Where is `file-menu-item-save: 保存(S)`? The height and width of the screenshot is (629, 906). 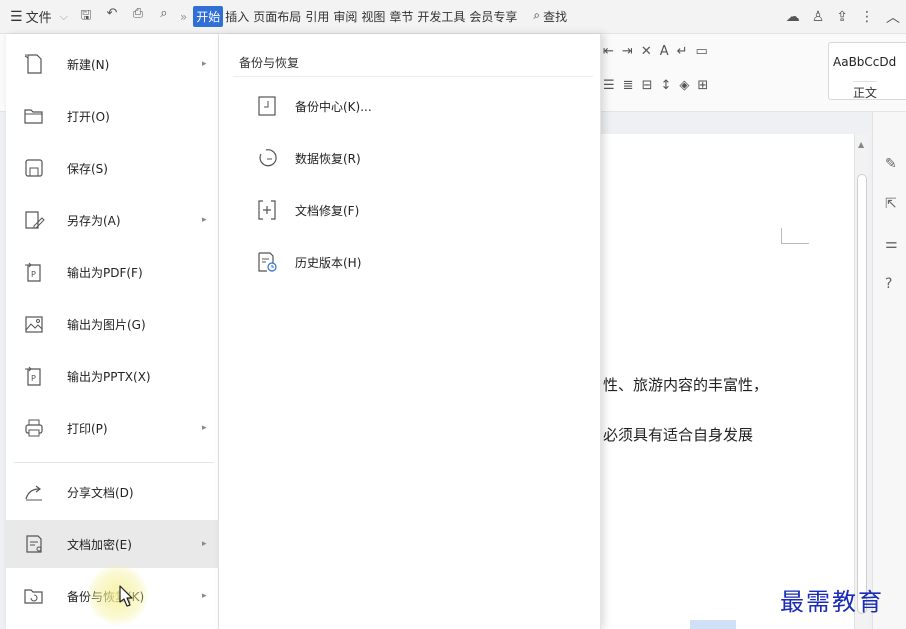 file-menu-item-save: 保存(S) is located at coordinates (112, 168).